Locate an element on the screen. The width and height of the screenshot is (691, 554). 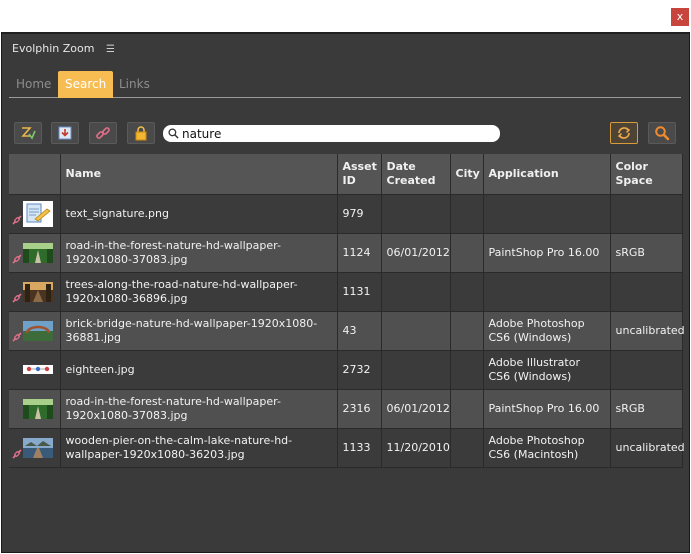
search-go-button is located at coordinates (662, 133).